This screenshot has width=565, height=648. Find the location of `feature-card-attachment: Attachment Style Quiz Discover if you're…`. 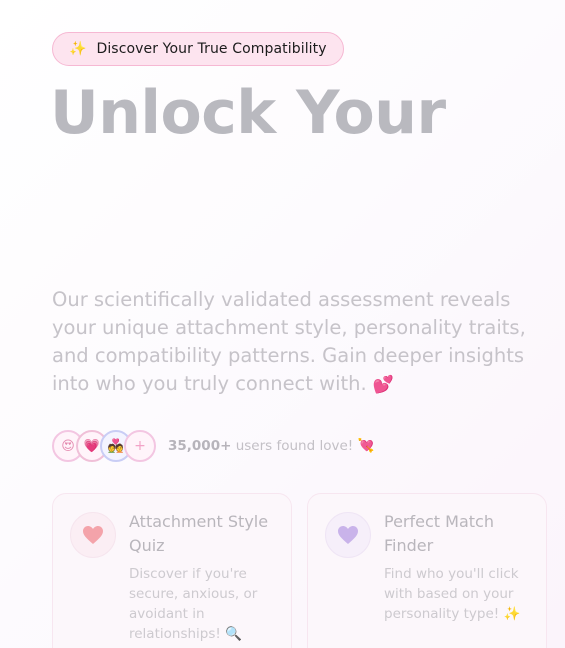

feature-card-attachment: Attachment Style Quiz Discover if you're… is located at coordinates (172, 570).